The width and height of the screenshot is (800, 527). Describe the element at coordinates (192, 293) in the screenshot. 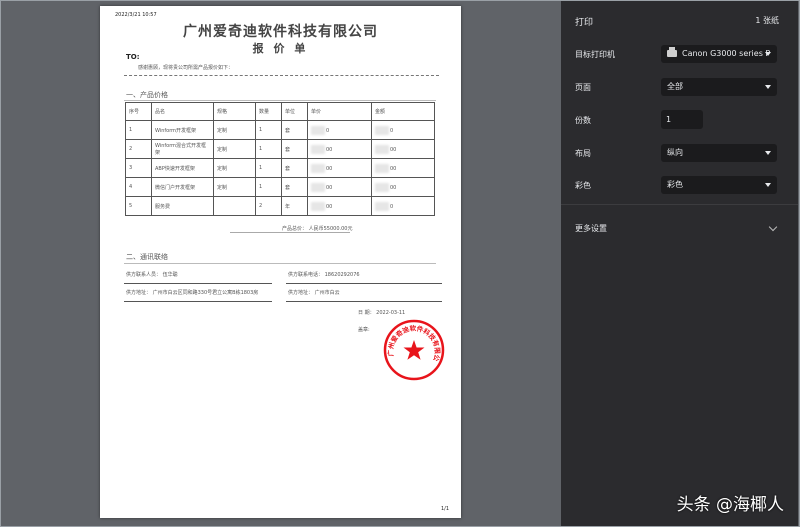

I see `supplier-address: 供方地址： 广州市白云区同和路330号君立公寓B栋1803房` at that location.